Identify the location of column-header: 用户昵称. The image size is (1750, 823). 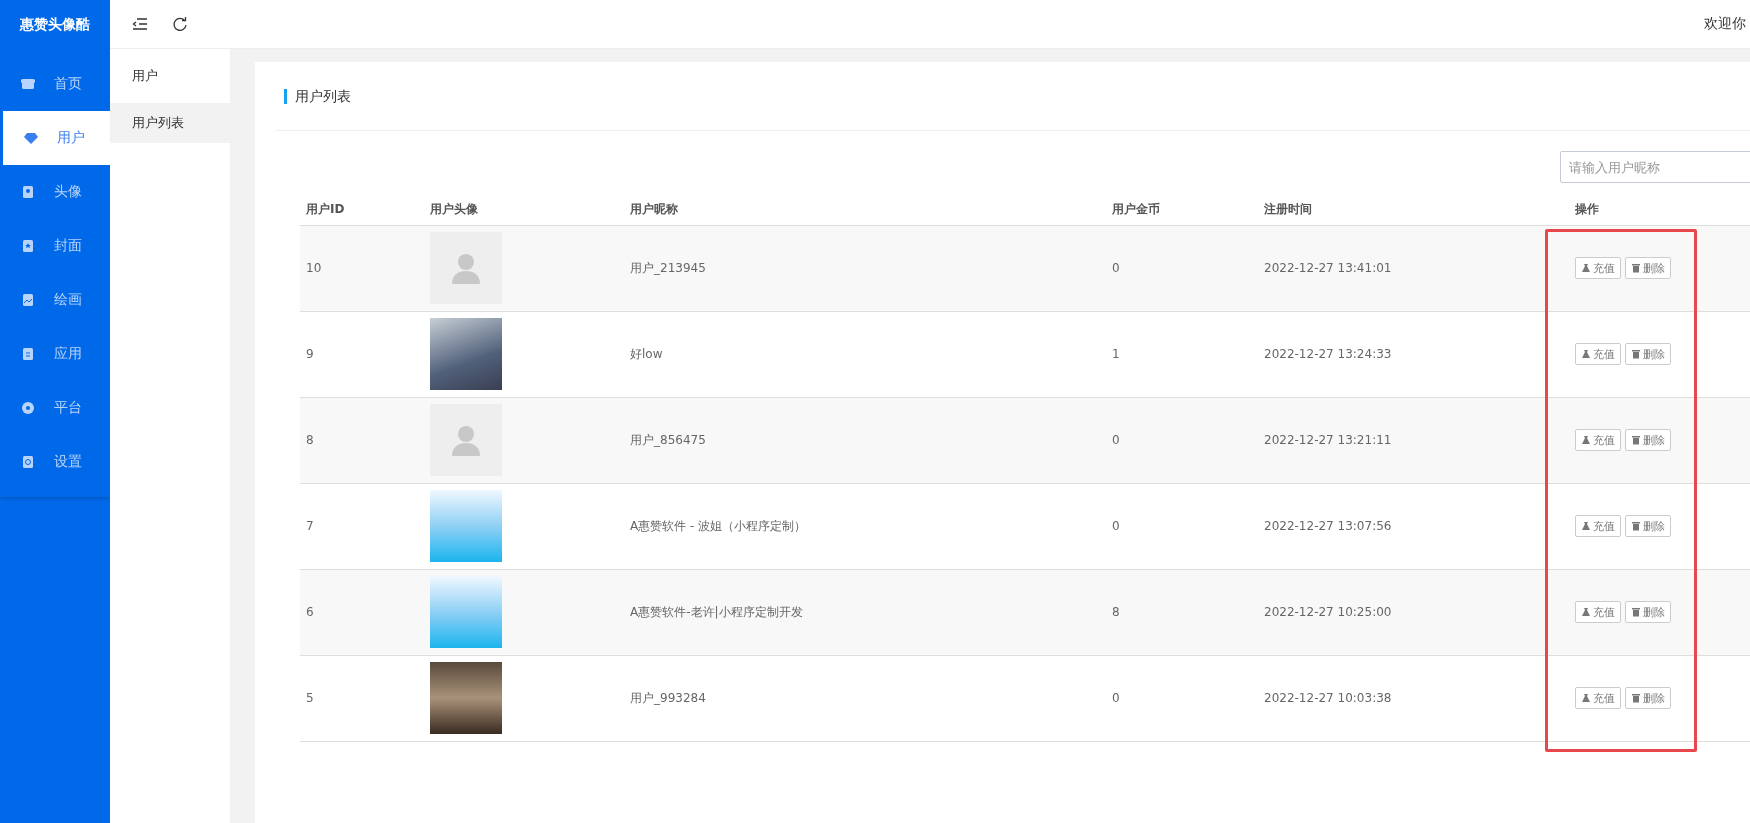
(865, 210).